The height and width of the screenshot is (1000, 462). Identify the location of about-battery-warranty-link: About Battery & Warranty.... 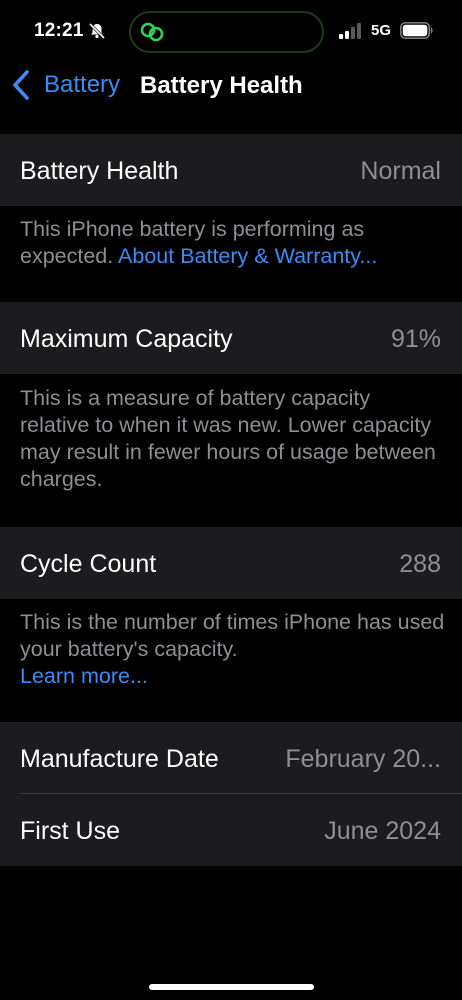
(247, 256).